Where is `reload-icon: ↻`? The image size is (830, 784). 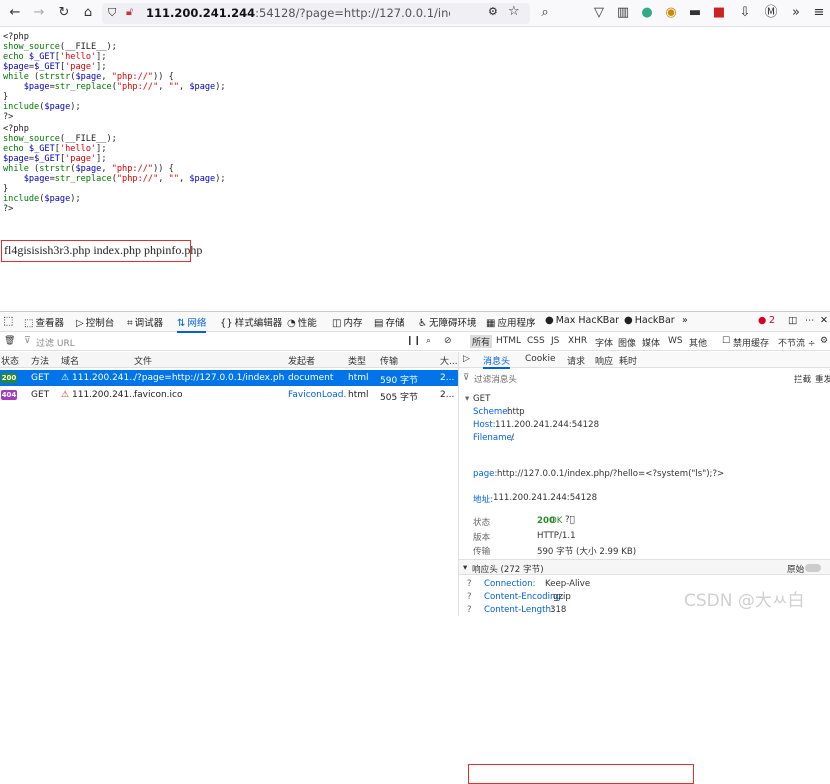 reload-icon: ↻ is located at coordinates (64, 13).